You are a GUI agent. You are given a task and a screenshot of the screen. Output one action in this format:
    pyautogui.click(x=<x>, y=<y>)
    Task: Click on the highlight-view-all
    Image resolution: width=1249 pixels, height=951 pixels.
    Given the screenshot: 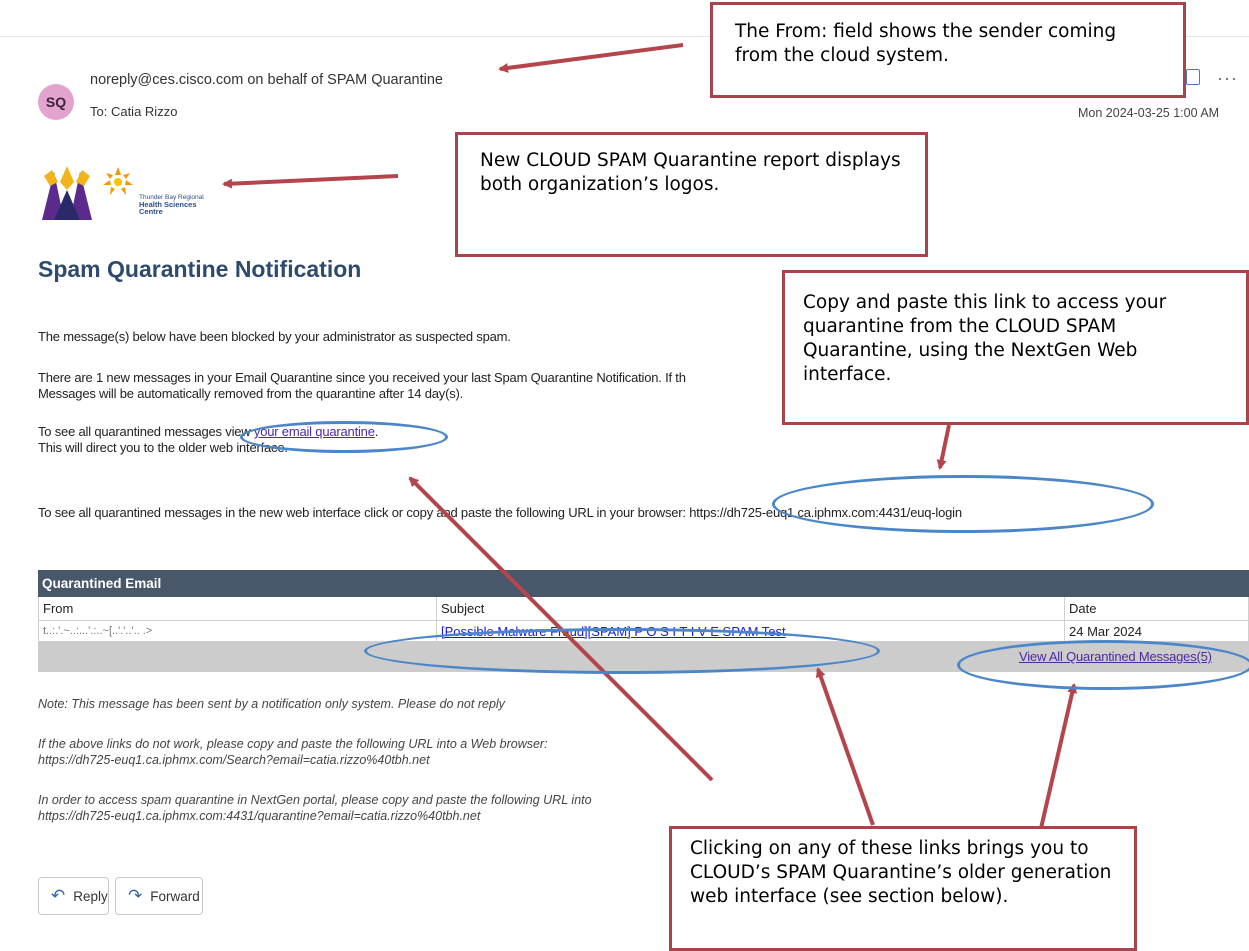 What is the action you would take?
    pyautogui.click(x=1103, y=665)
    